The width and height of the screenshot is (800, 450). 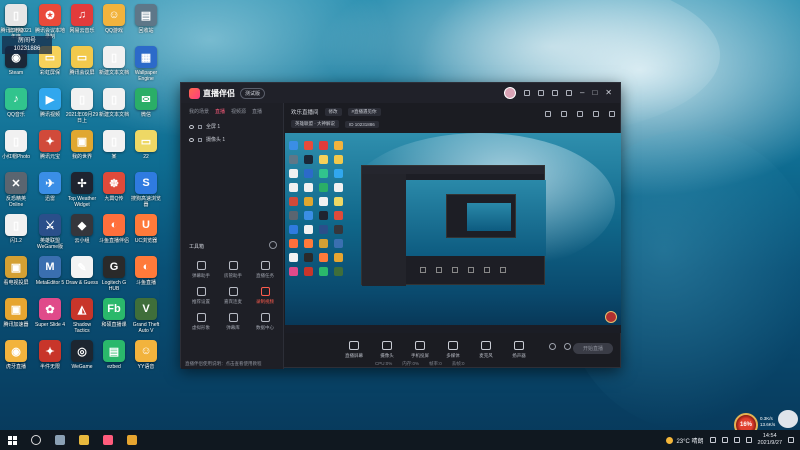 I want to click on control-media: 多媒体, so click(x=453, y=350).